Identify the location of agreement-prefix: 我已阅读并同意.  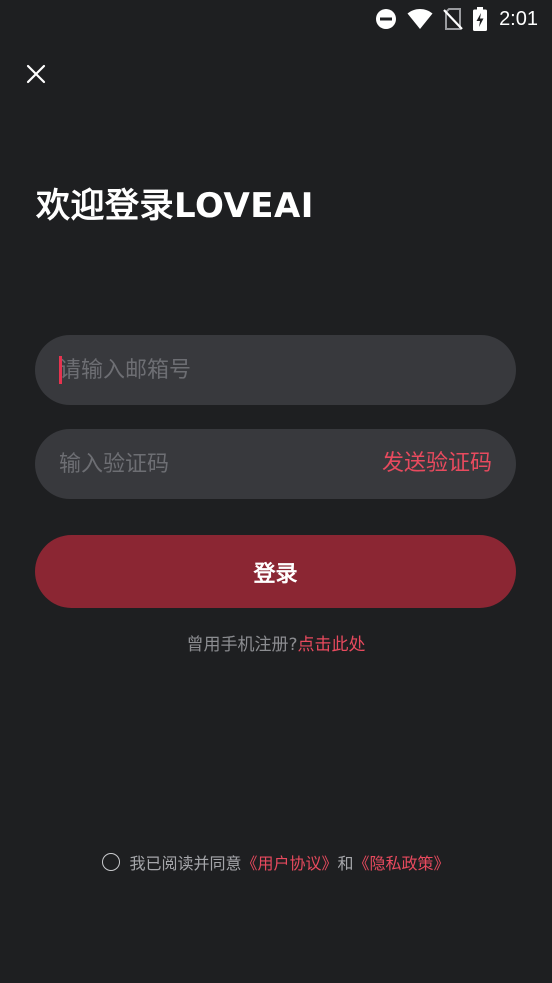
(185, 863).